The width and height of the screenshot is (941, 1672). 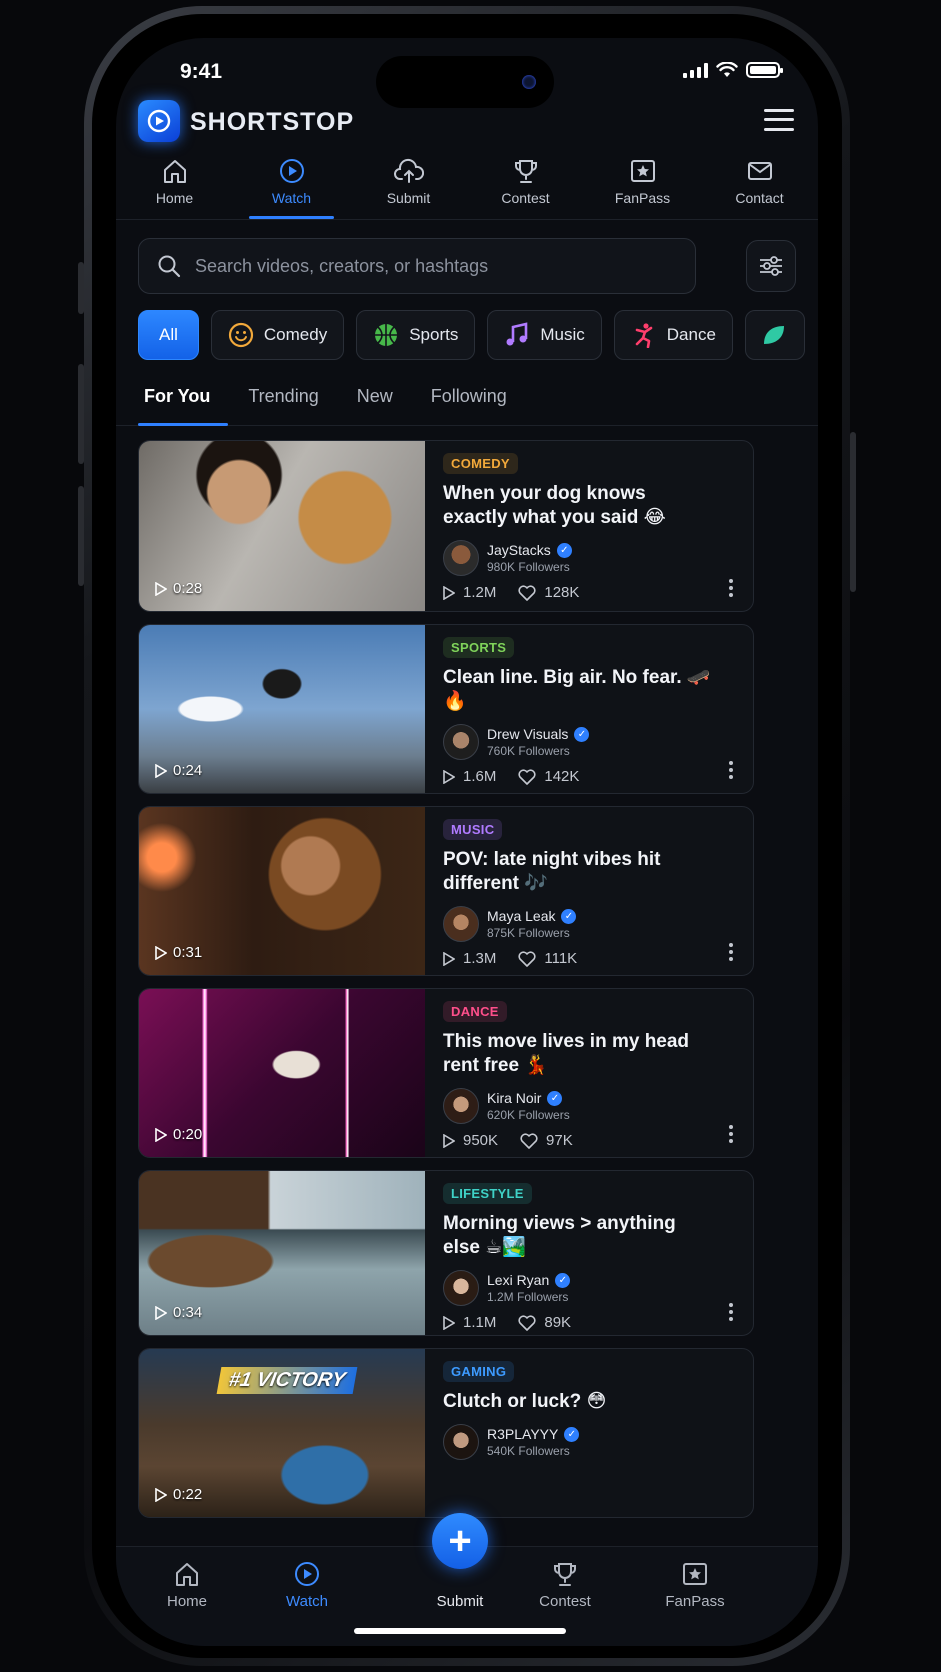 I want to click on top-nav-fanpass: FanPass, so click(x=642, y=188).